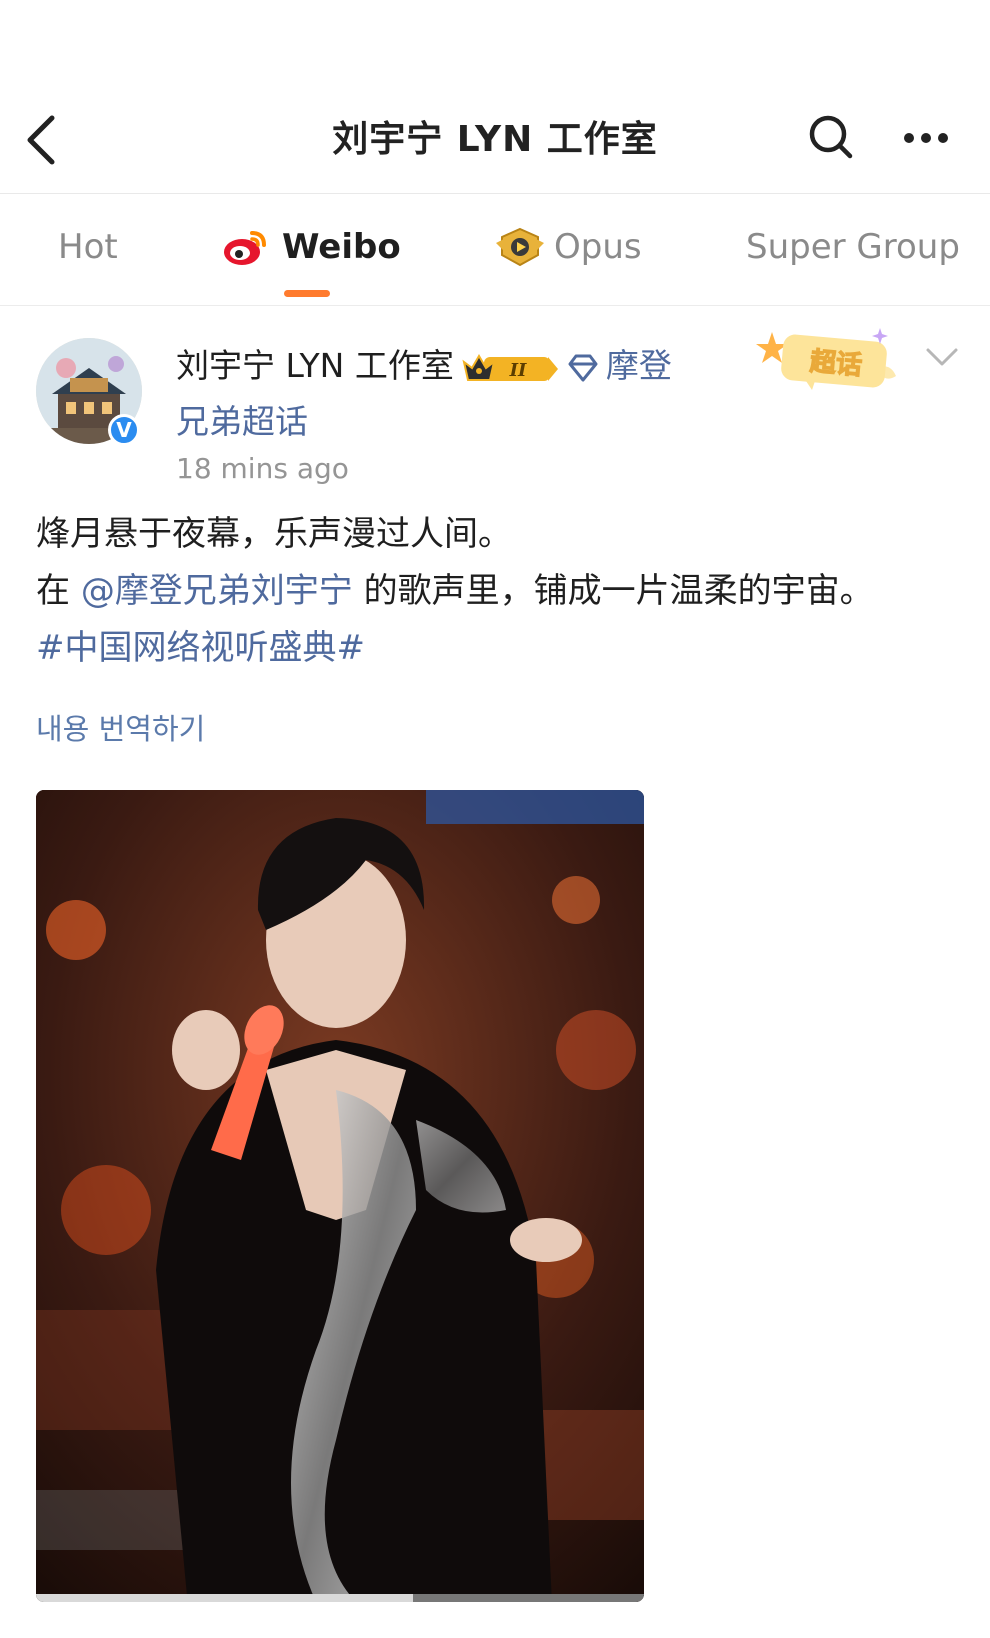  What do you see at coordinates (274, 534) in the screenshot?
I see `post-text-line-1: 烽月悬于夜幕，乐声漫过人间。` at bounding box center [274, 534].